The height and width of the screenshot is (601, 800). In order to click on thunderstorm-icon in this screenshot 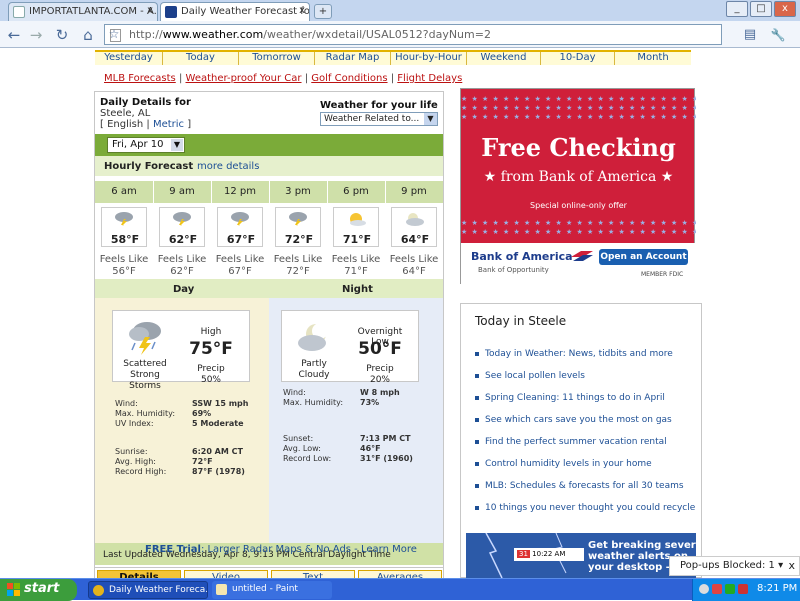, I will do `click(240, 219)`.